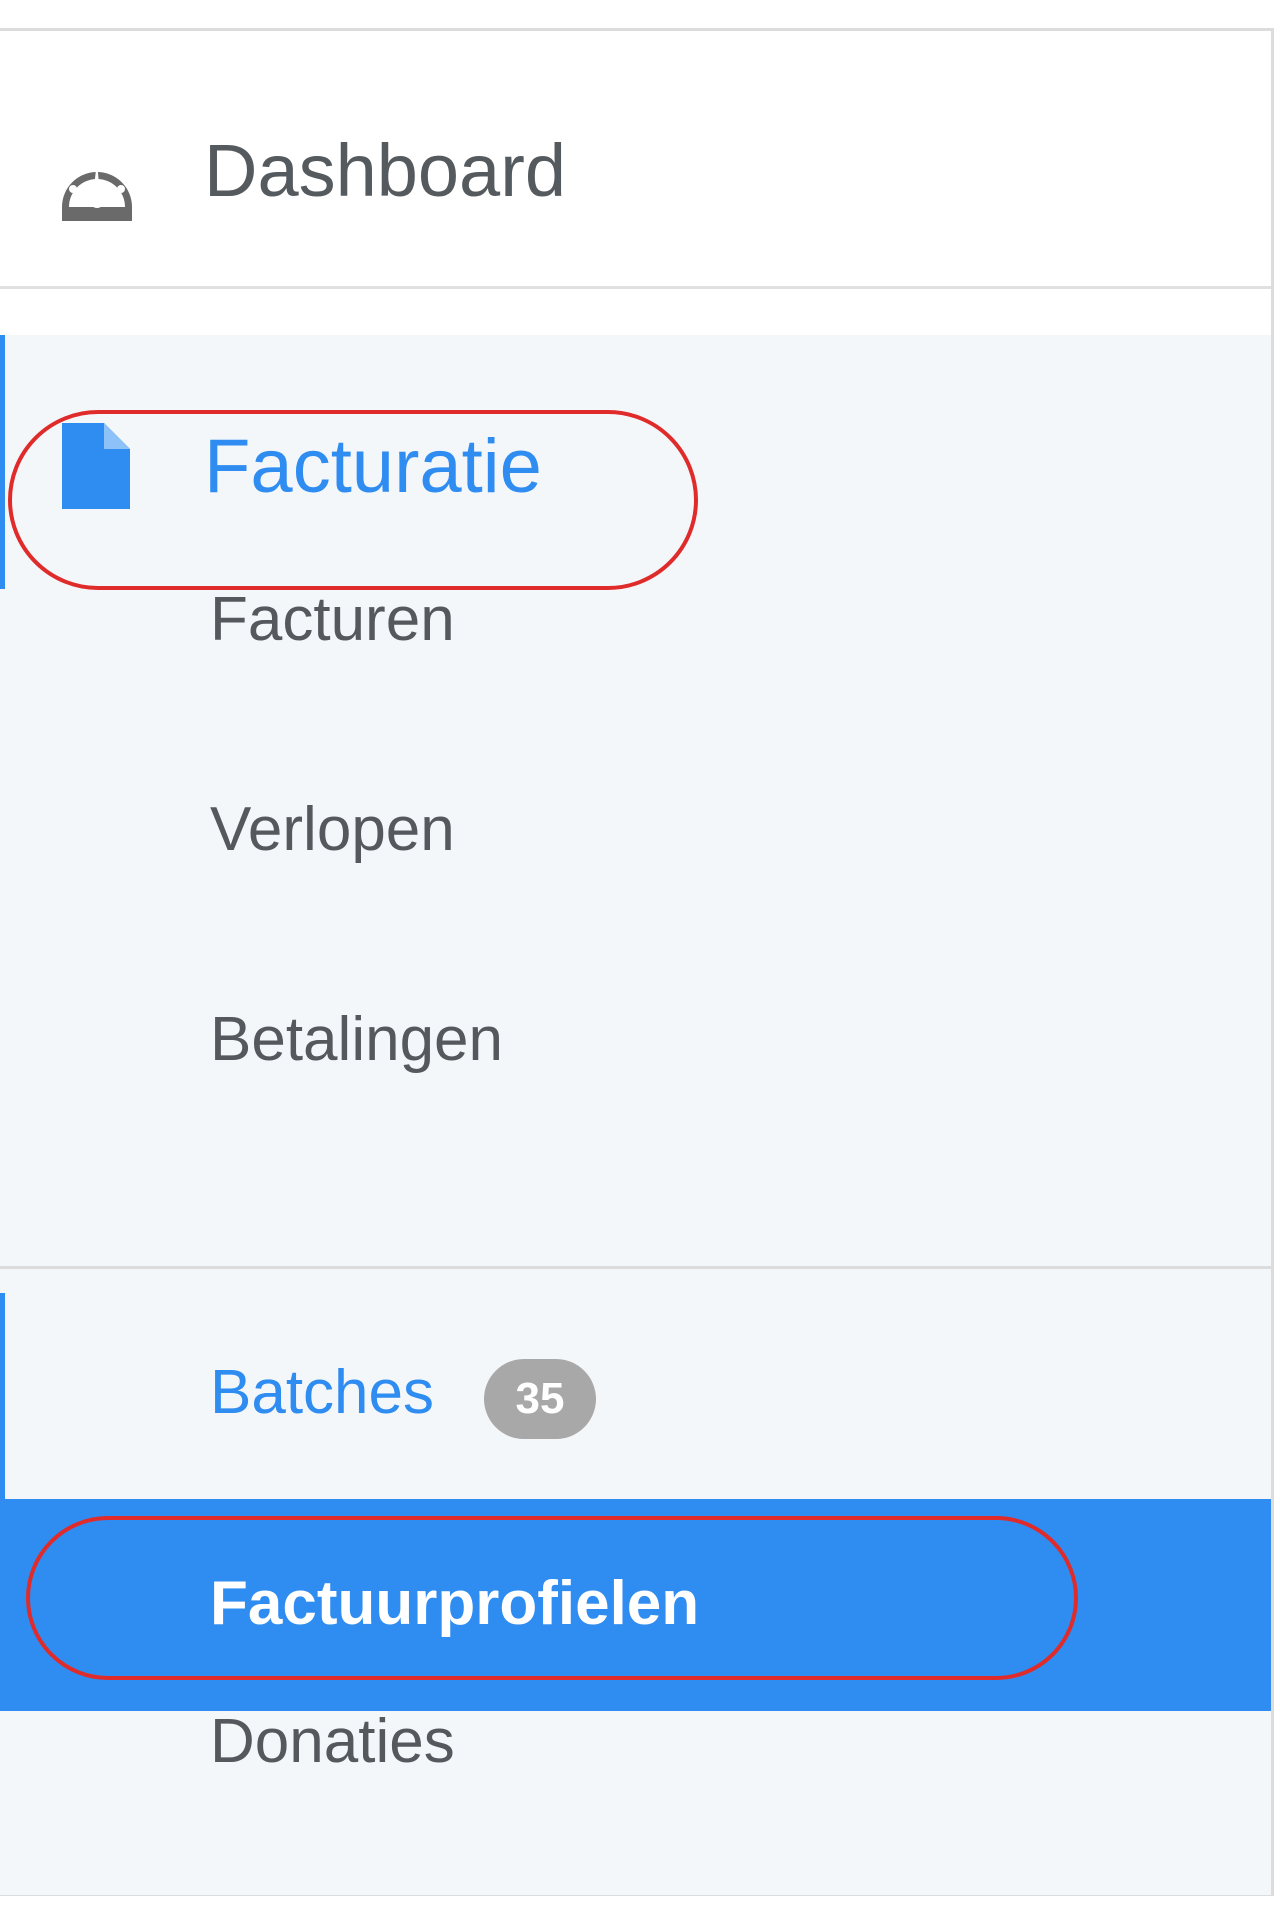  I want to click on active-section-indicator, so click(2, 462).